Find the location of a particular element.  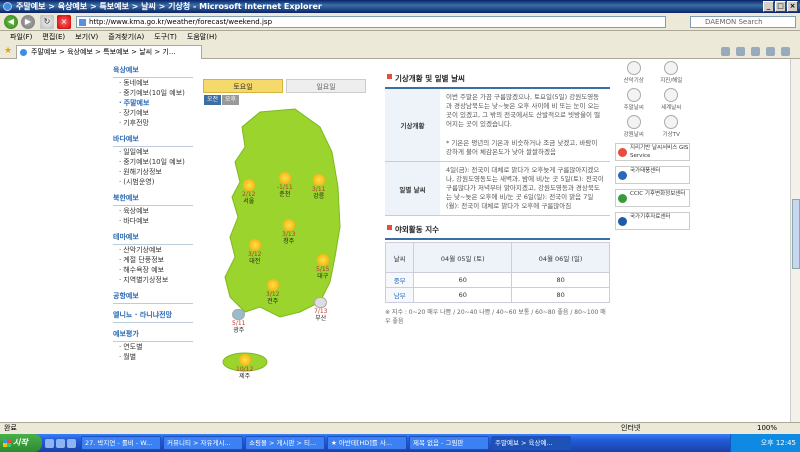

nav-section-sea: 바다예보 is located at coordinates (153, 139).